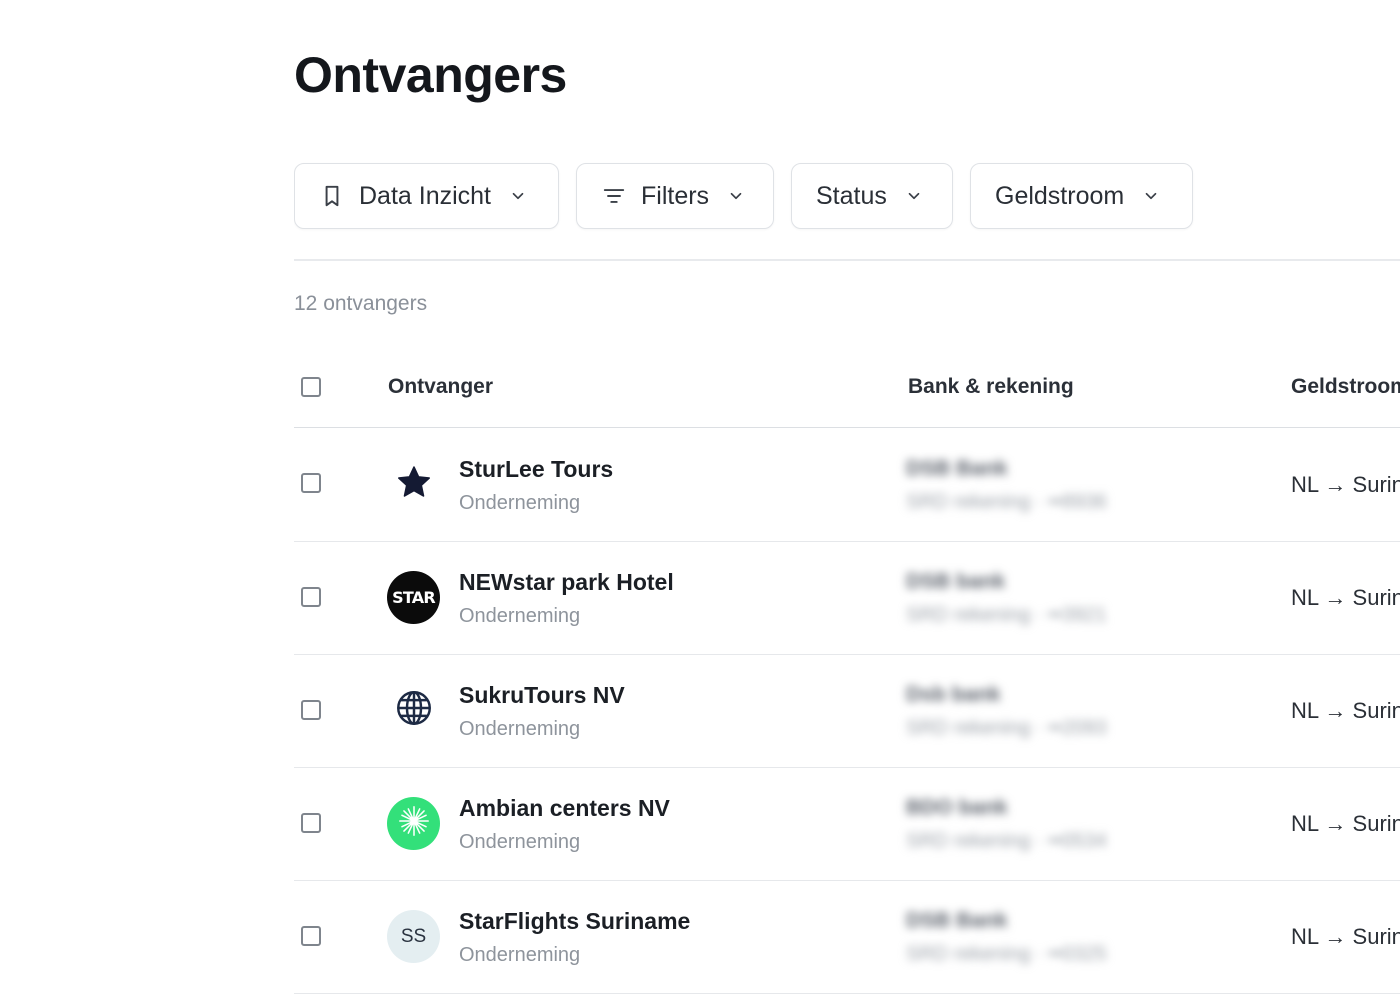 The height and width of the screenshot is (1000, 1400). I want to click on bank-name: BDO bank, so click(957, 807).